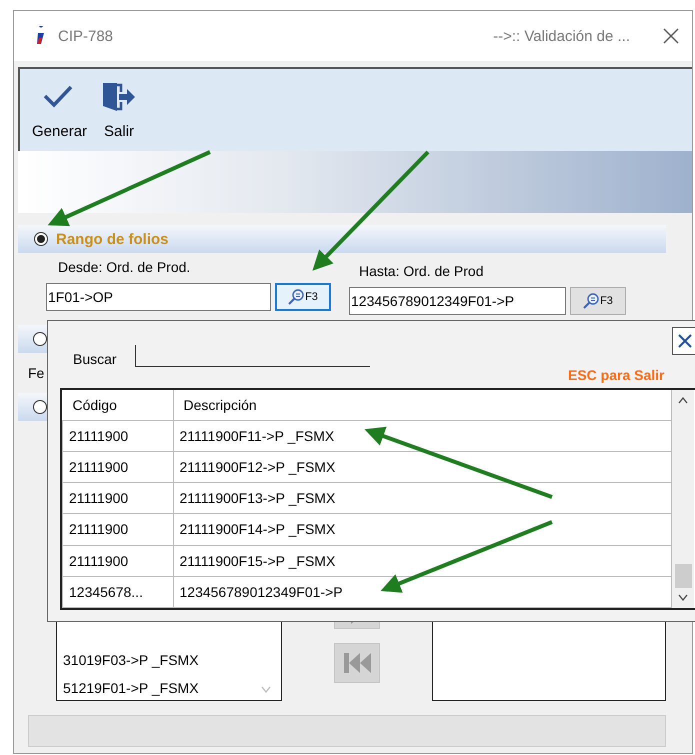 Image resolution: width=695 pixels, height=755 pixels. What do you see at coordinates (422, 529) in the screenshot?
I see `table-cell: 21111900F14->P _FSMX` at bounding box center [422, 529].